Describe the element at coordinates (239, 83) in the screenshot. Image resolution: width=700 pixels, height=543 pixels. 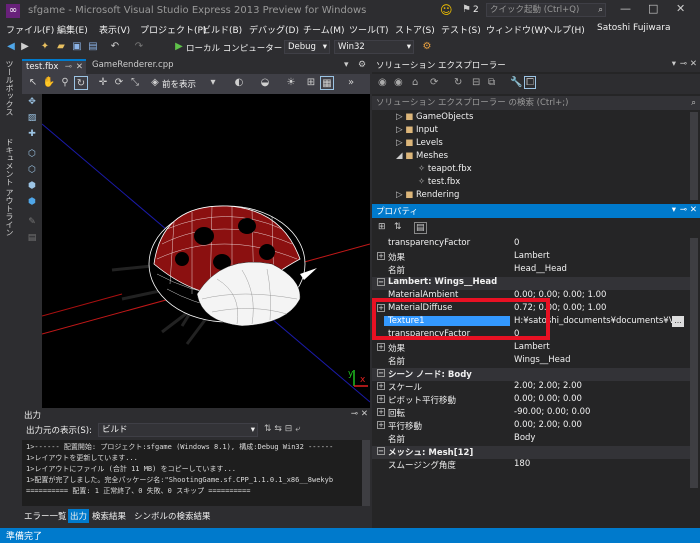
I see `shading-icon: ◐` at that location.